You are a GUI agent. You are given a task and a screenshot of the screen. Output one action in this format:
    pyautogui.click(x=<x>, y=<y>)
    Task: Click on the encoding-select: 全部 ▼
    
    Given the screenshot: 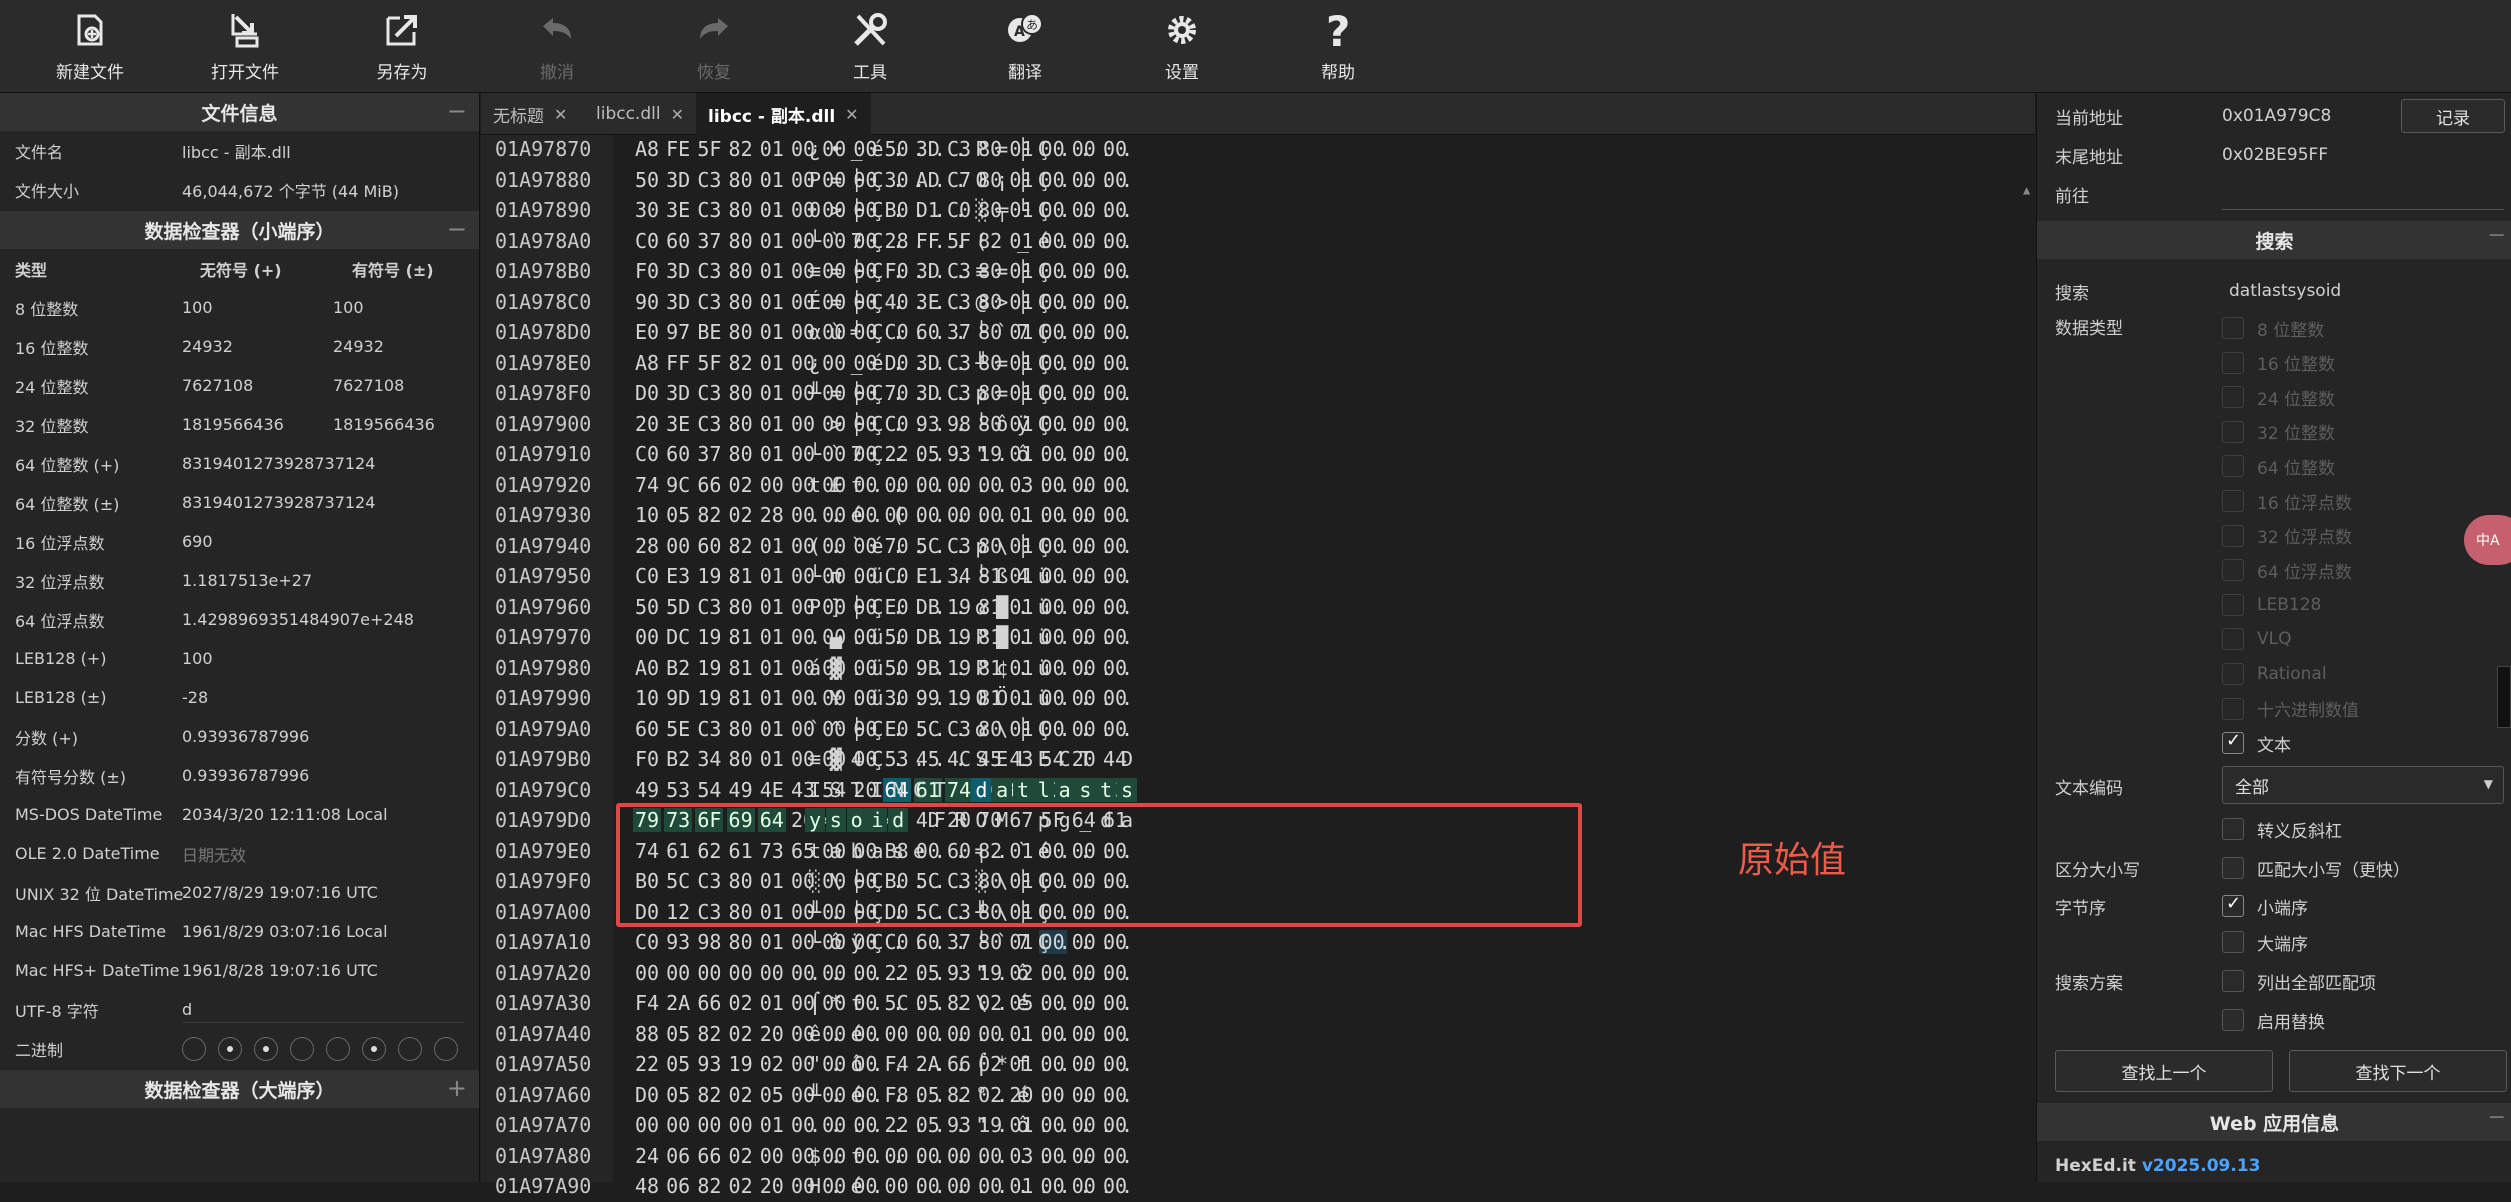 What is the action you would take?
    pyautogui.click(x=2363, y=785)
    